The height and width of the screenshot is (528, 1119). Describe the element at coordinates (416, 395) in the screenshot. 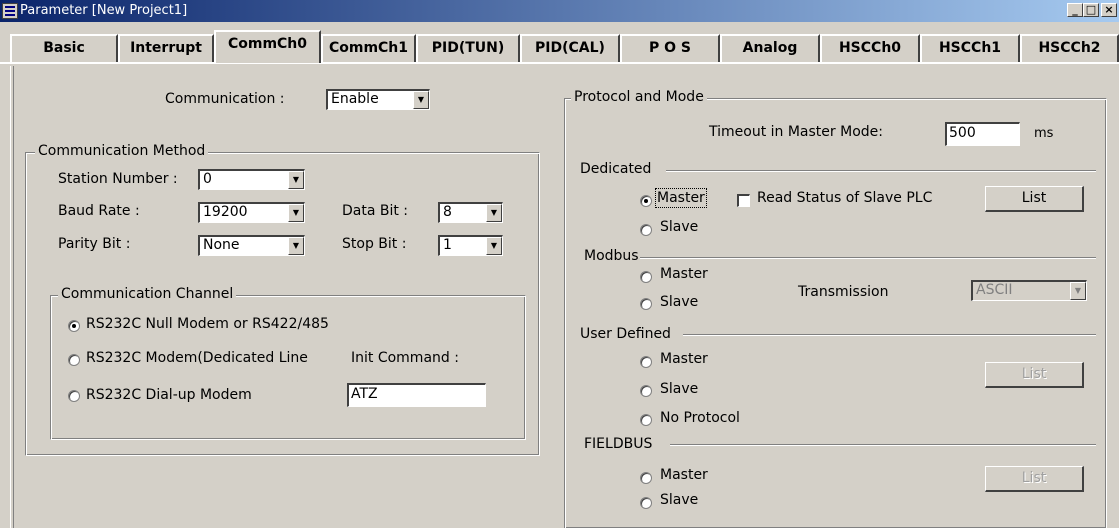

I see `init-command-input: ATZ` at that location.